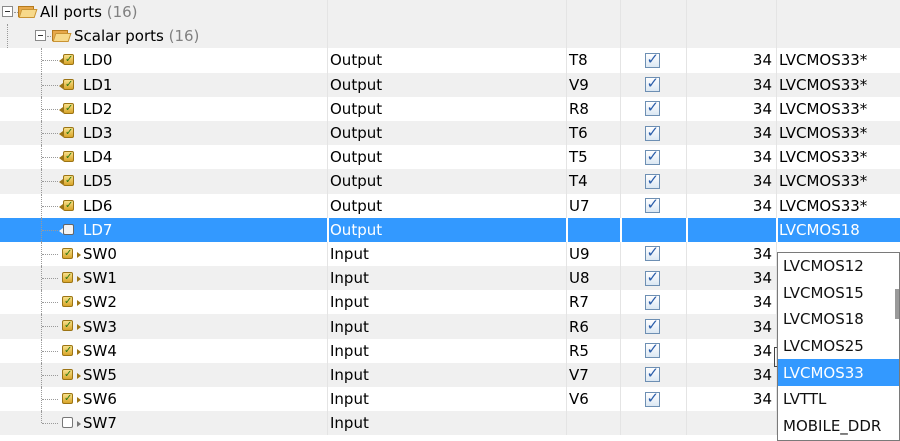 The image size is (900, 441). What do you see at coordinates (838, 372) in the screenshot?
I see `dropdown-option: LVCMOS33` at bounding box center [838, 372].